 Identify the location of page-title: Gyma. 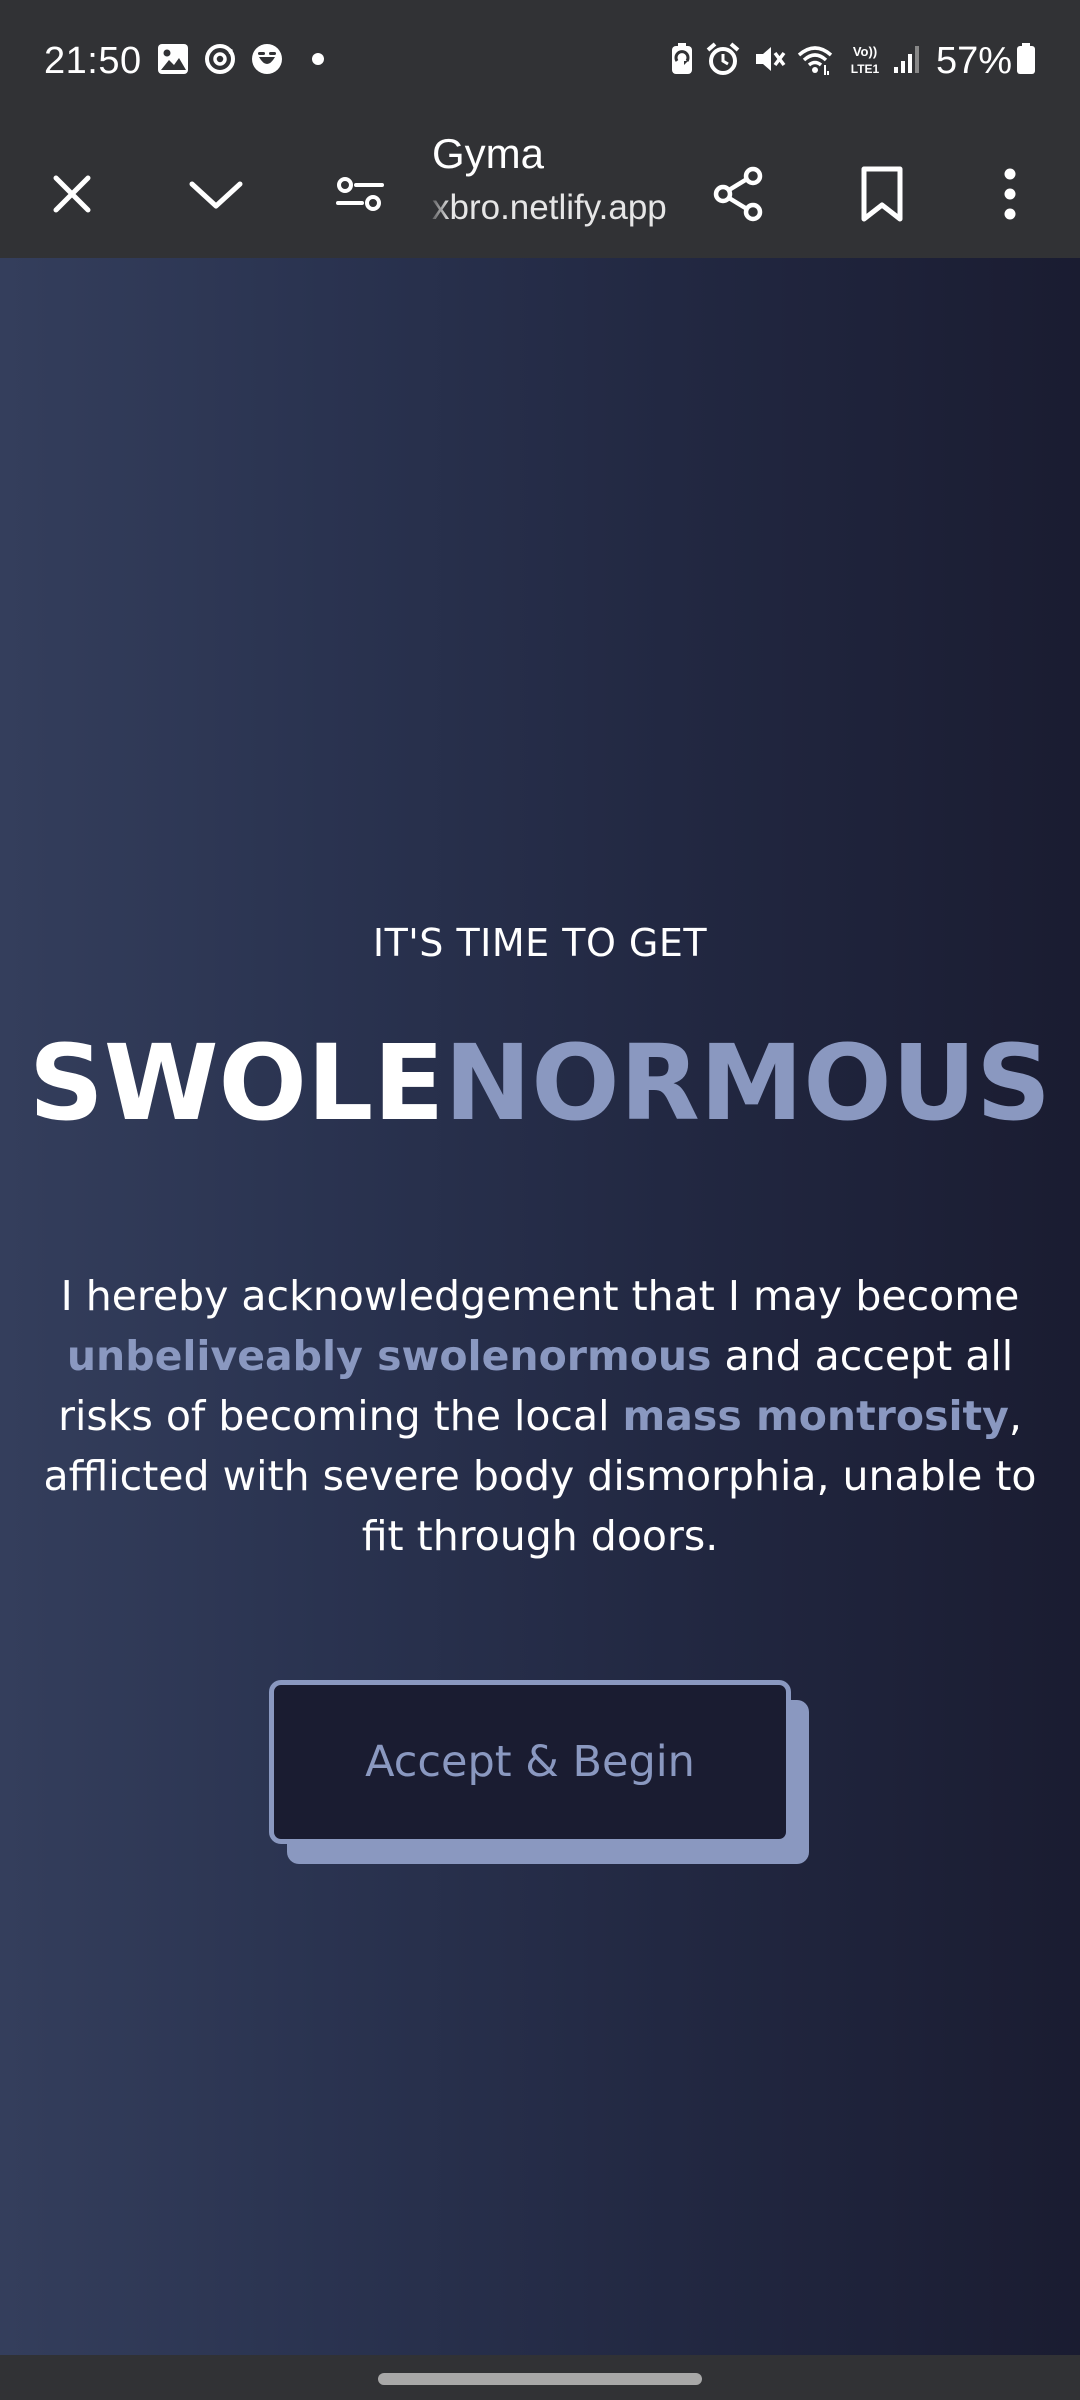
(488, 153).